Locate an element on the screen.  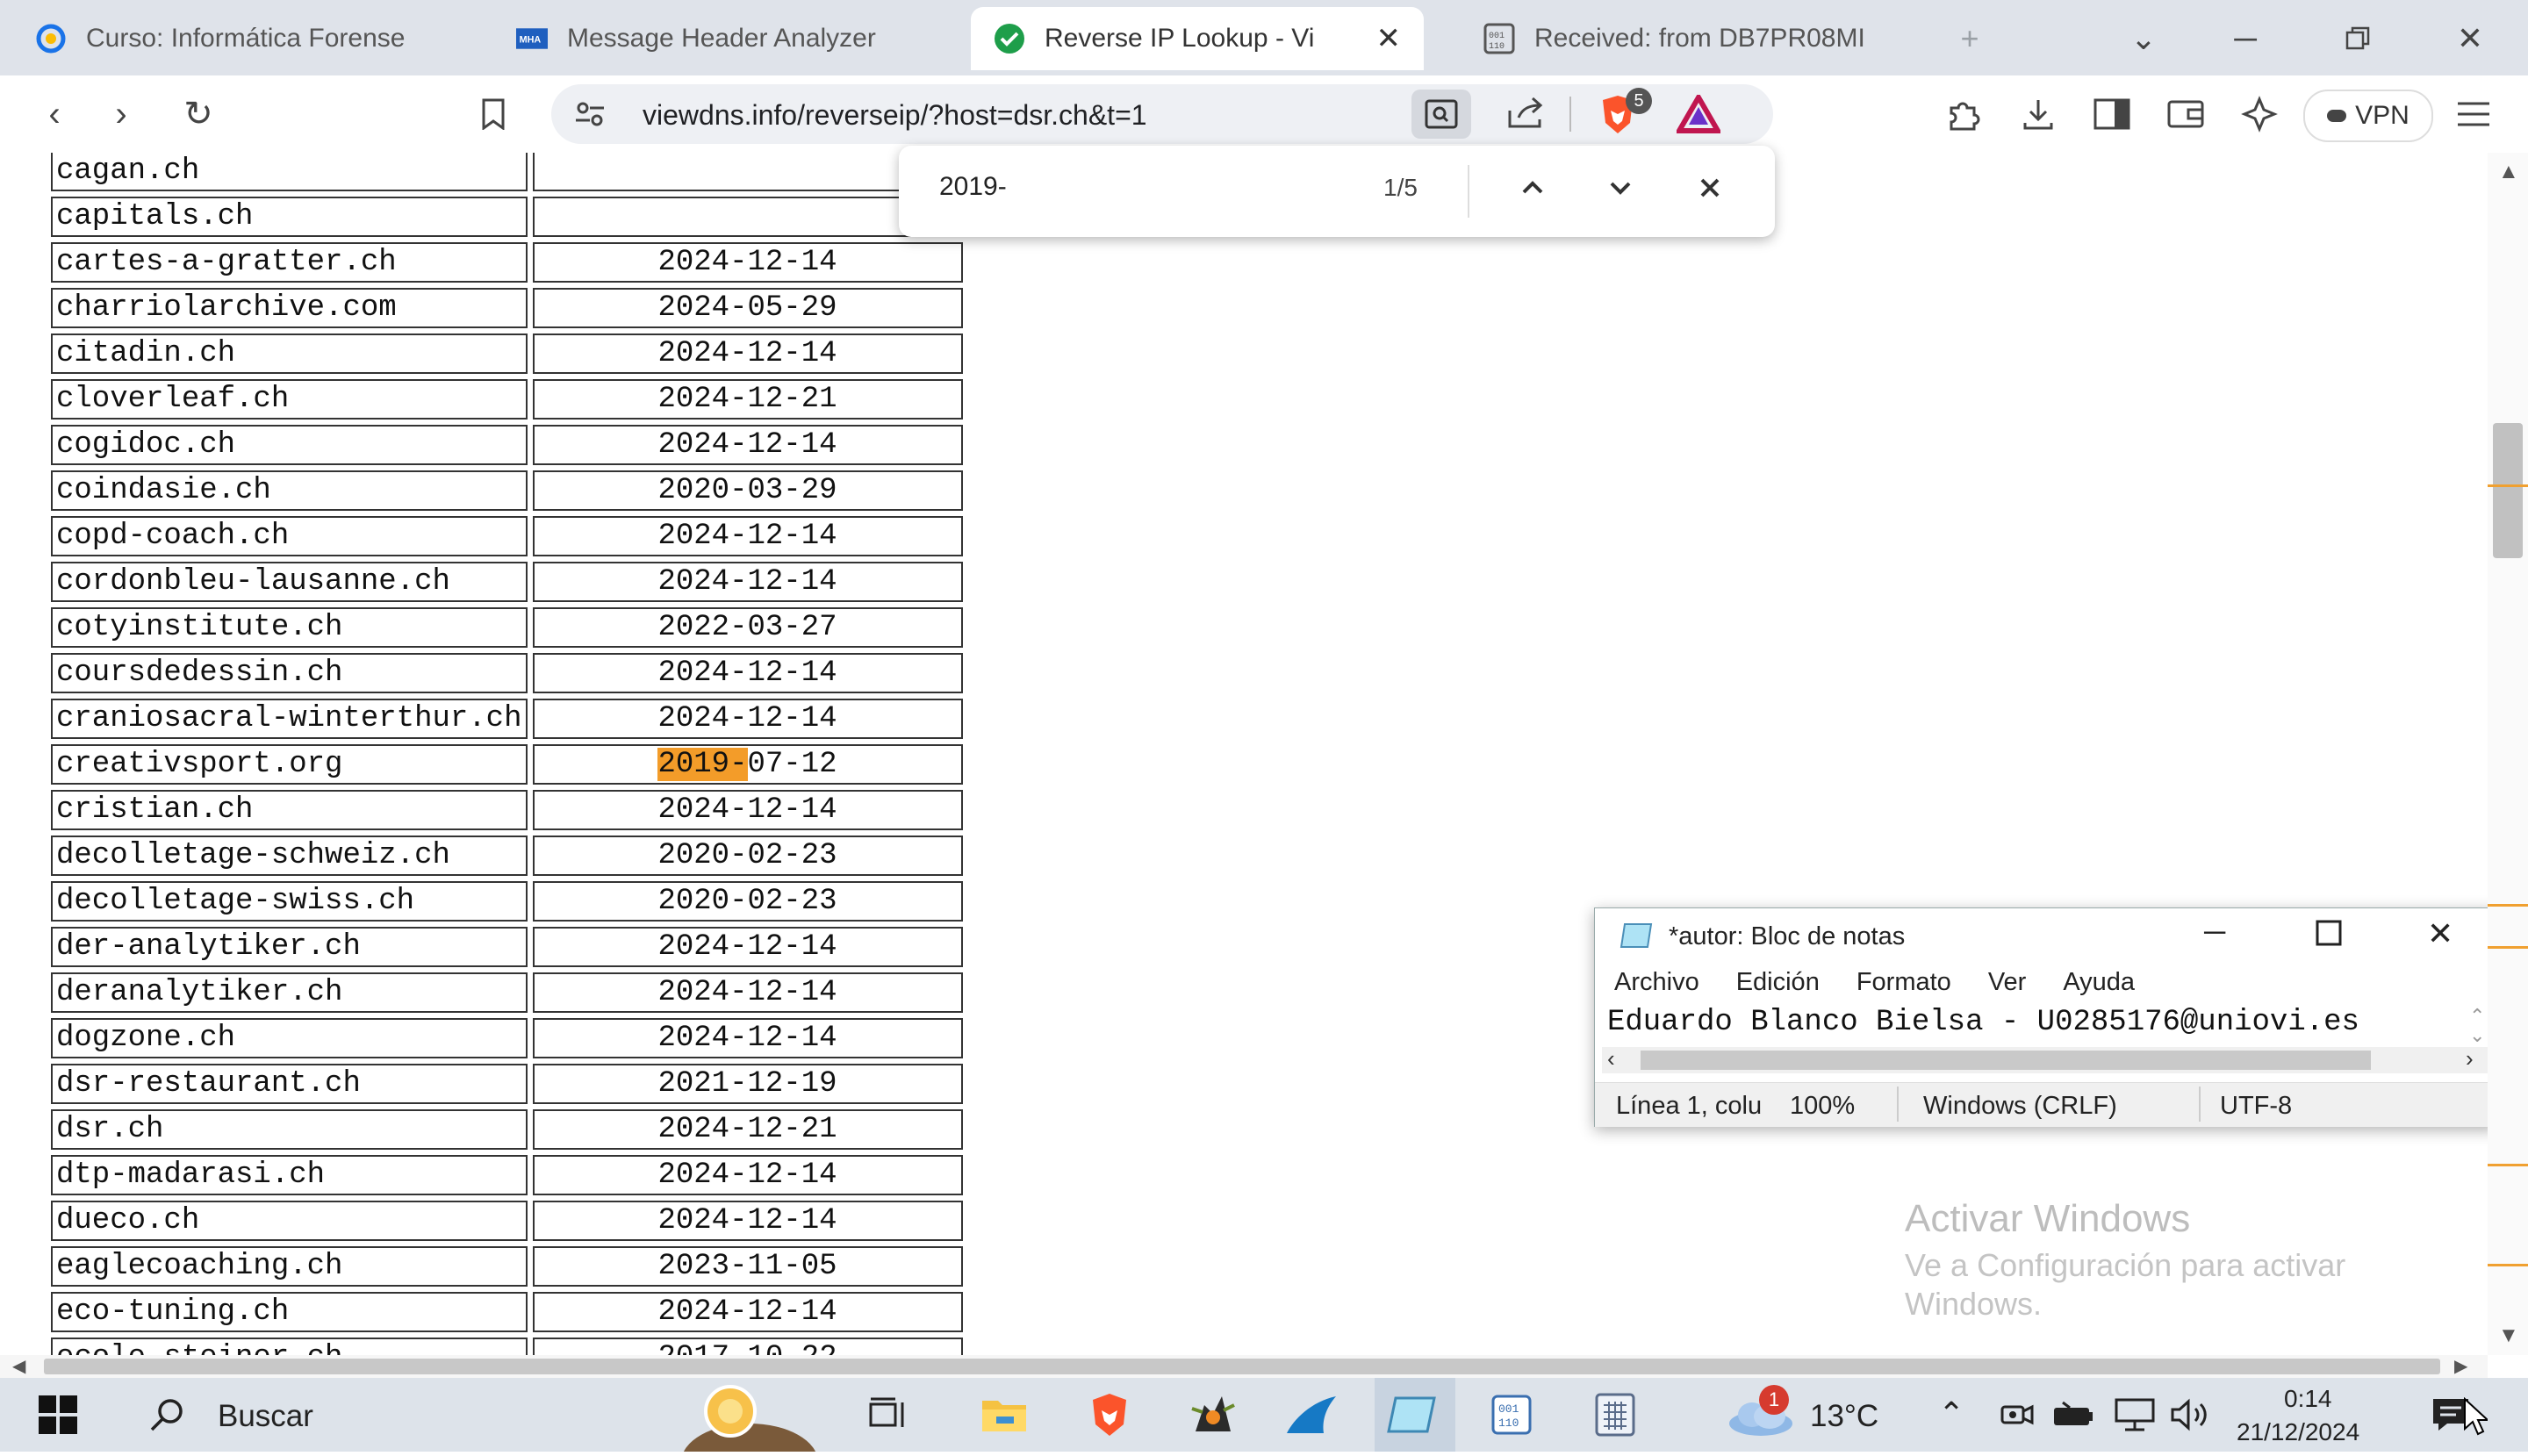
download-icon is located at coordinates (2039, 114).